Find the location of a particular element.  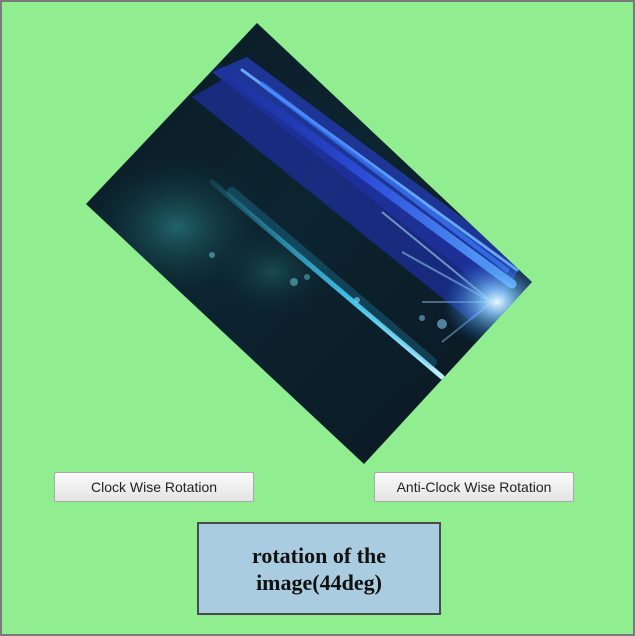

rotation-status-box: rotation of the image(44deg) is located at coordinates (319, 568).